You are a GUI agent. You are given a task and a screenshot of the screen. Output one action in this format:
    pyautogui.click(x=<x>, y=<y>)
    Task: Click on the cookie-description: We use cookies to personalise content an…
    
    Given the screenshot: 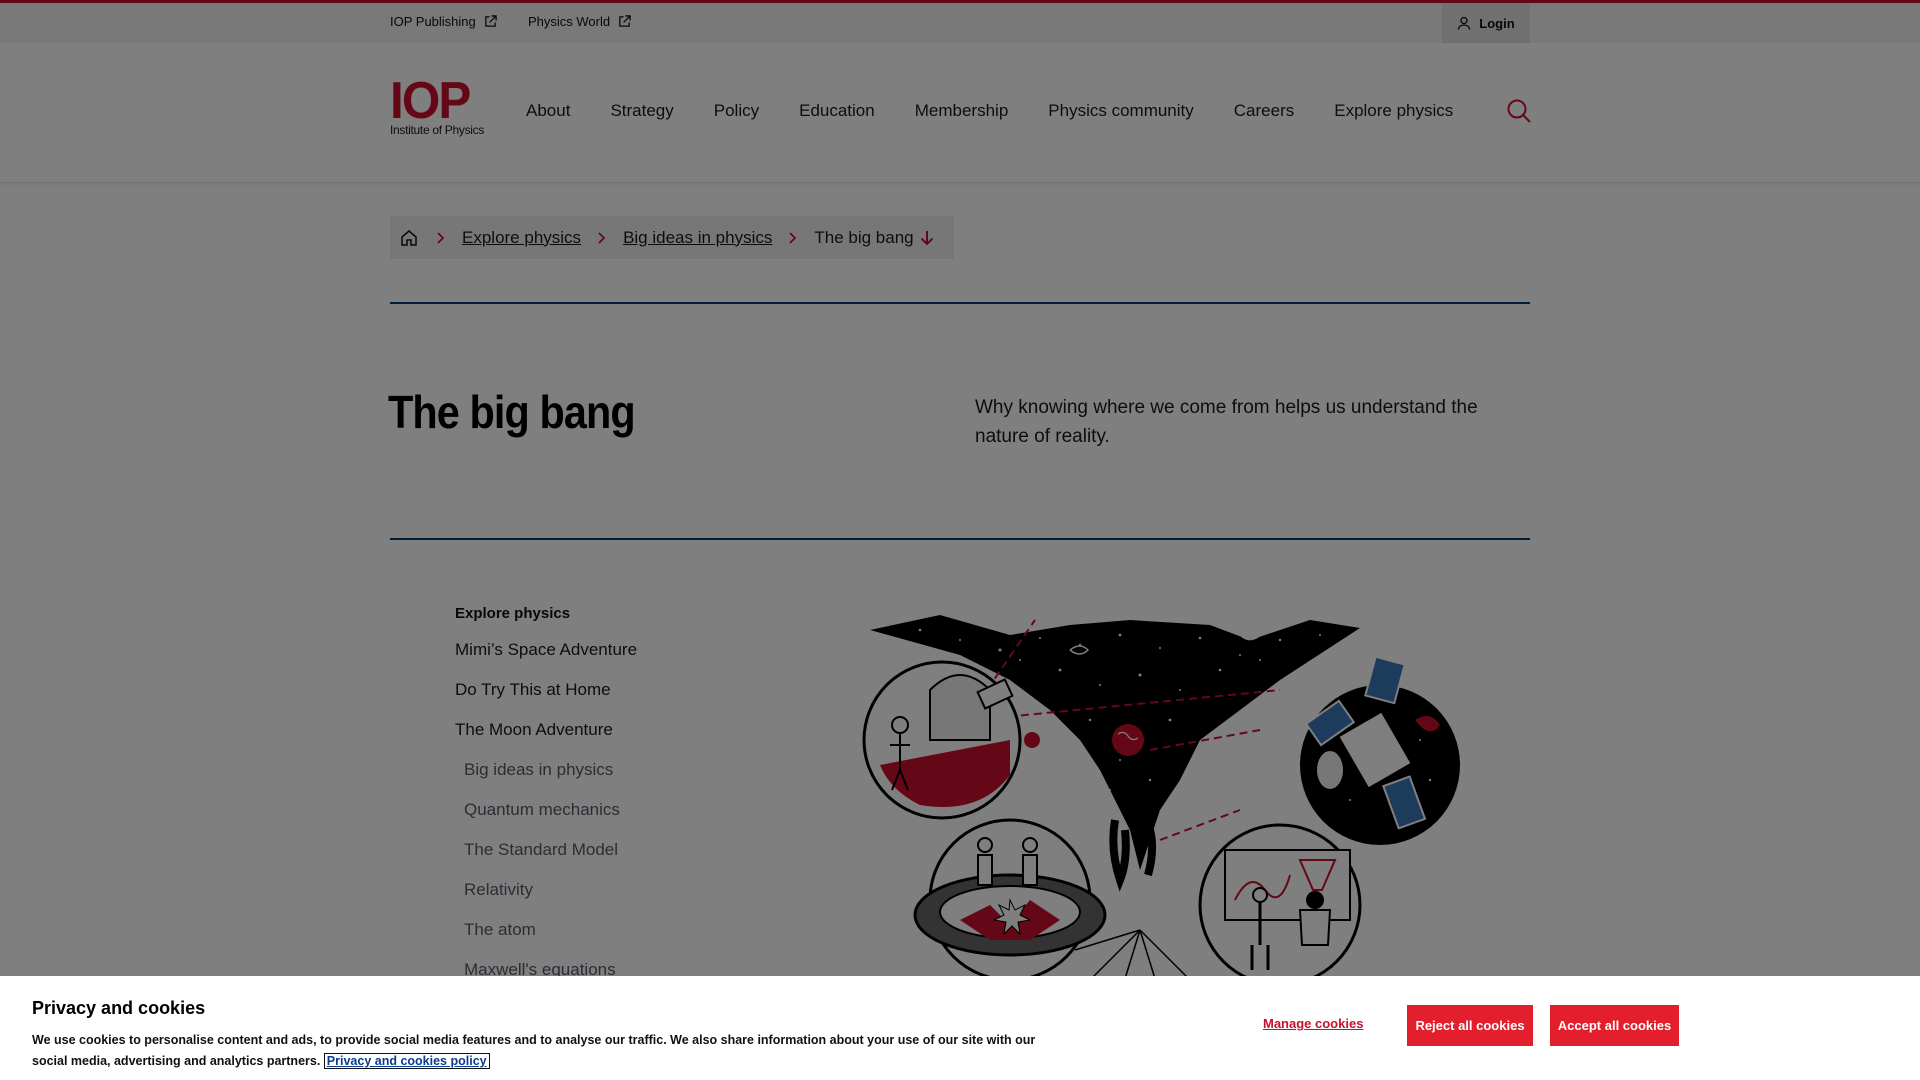 What is the action you would take?
    pyautogui.click(x=534, y=1050)
    